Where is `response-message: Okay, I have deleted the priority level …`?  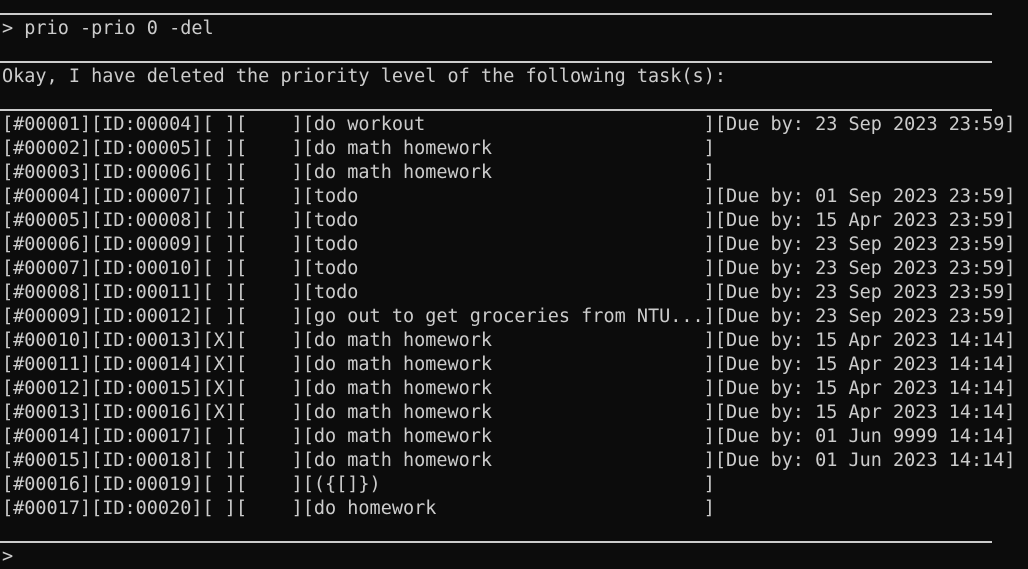
response-message: Okay, I have deleted the priority level … is located at coordinates (364, 76).